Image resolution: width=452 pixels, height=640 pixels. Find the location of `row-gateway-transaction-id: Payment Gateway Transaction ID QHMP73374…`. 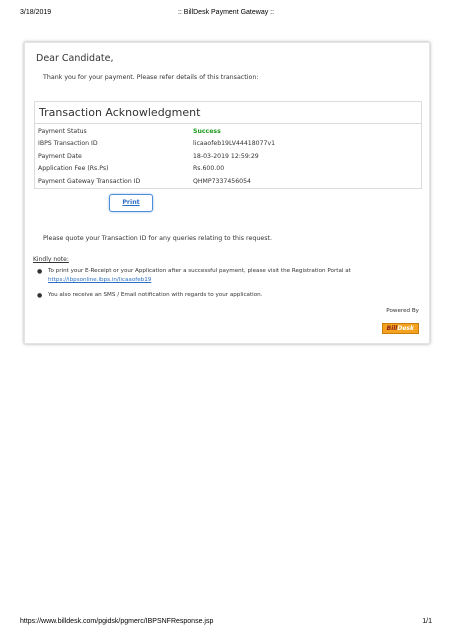

row-gateway-transaction-id: Payment Gateway Transaction ID QHMP73374… is located at coordinates (228, 182).